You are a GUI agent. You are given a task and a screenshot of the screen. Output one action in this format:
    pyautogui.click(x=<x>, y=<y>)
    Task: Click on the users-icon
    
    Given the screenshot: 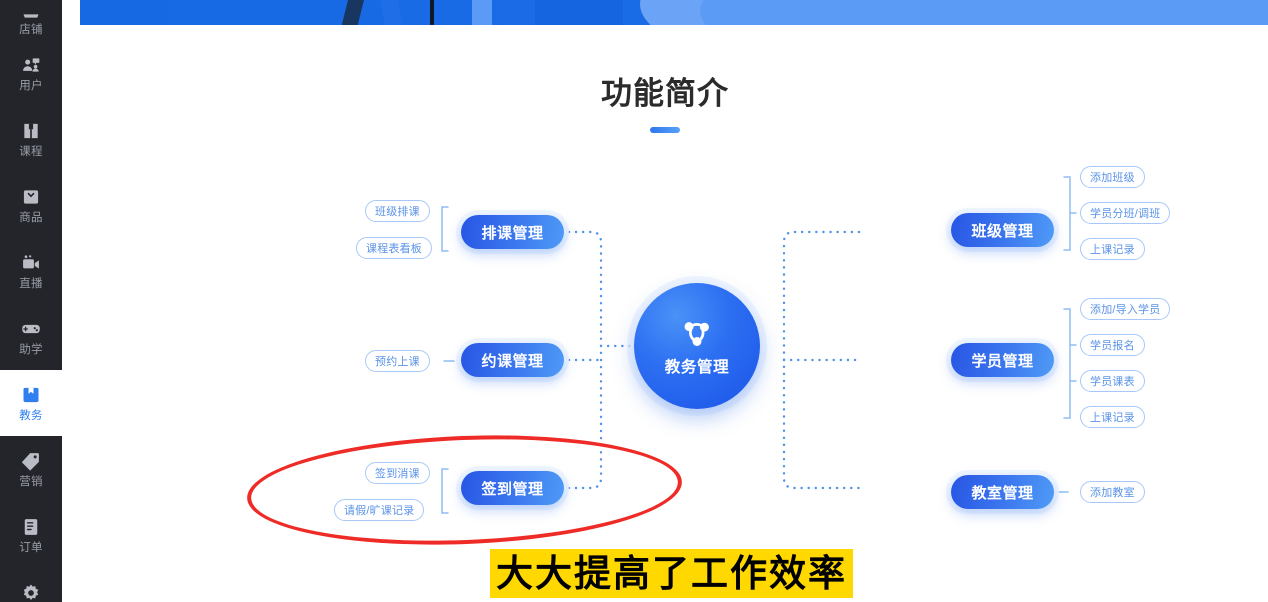 What is the action you would take?
    pyautogui.click(x=31, y=65)
    